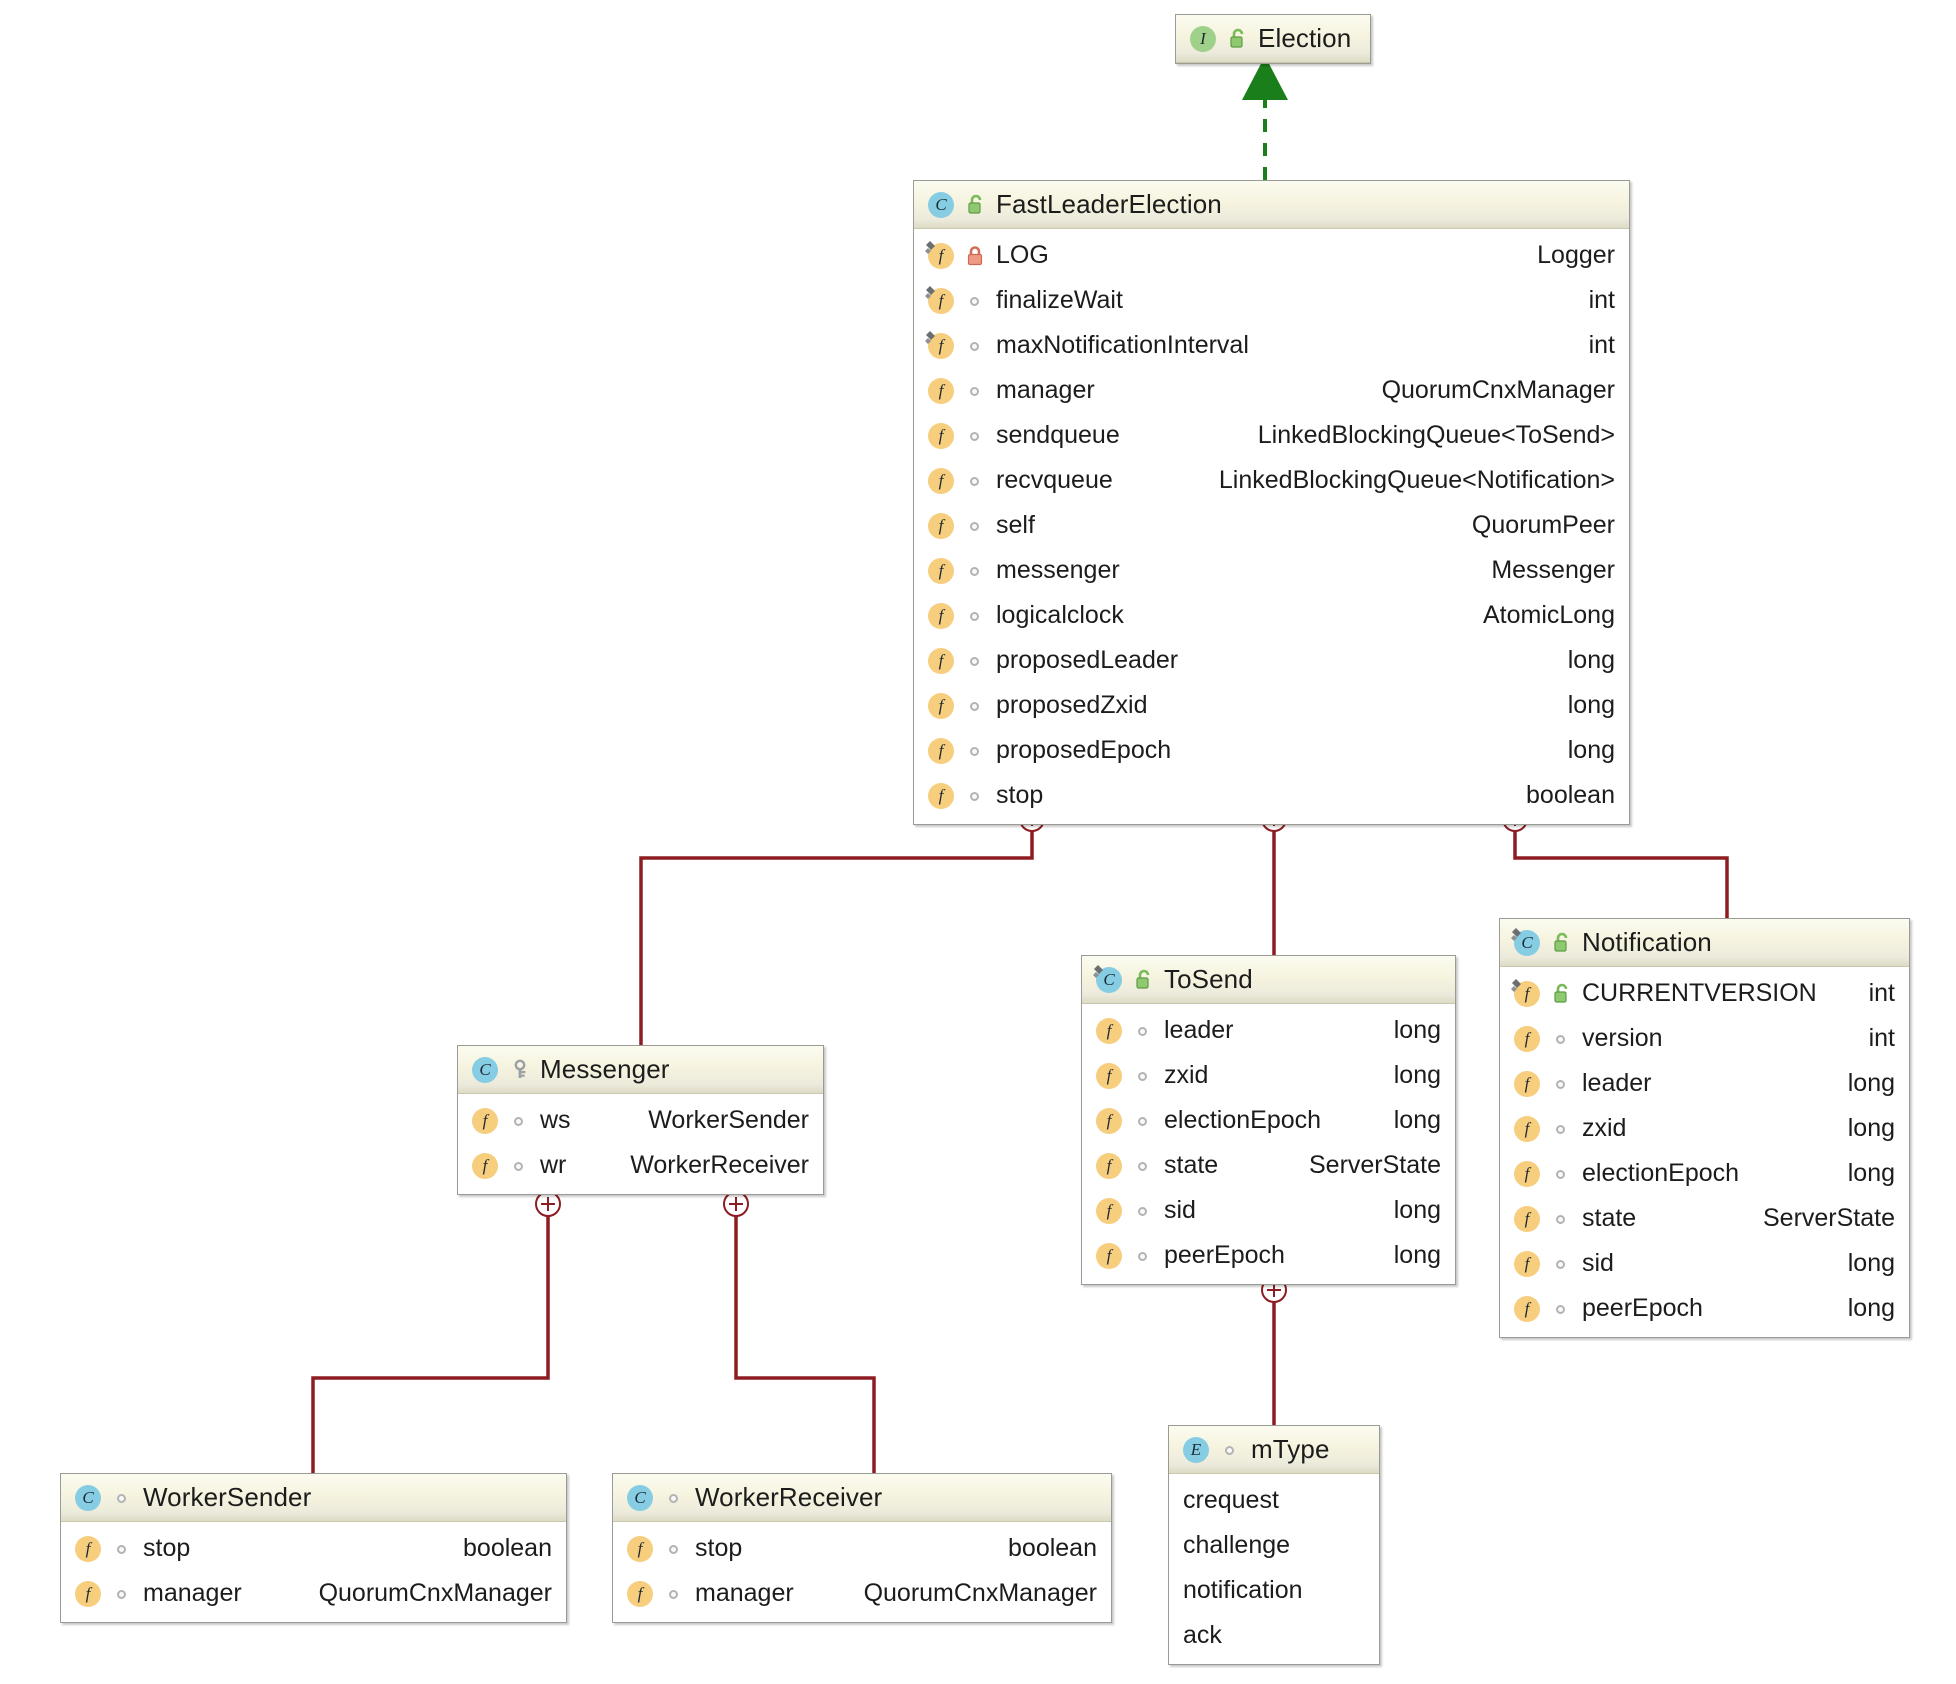  I want to click on member-type: LinkedBlockingQueue<Notification>, so click(1416, 480).